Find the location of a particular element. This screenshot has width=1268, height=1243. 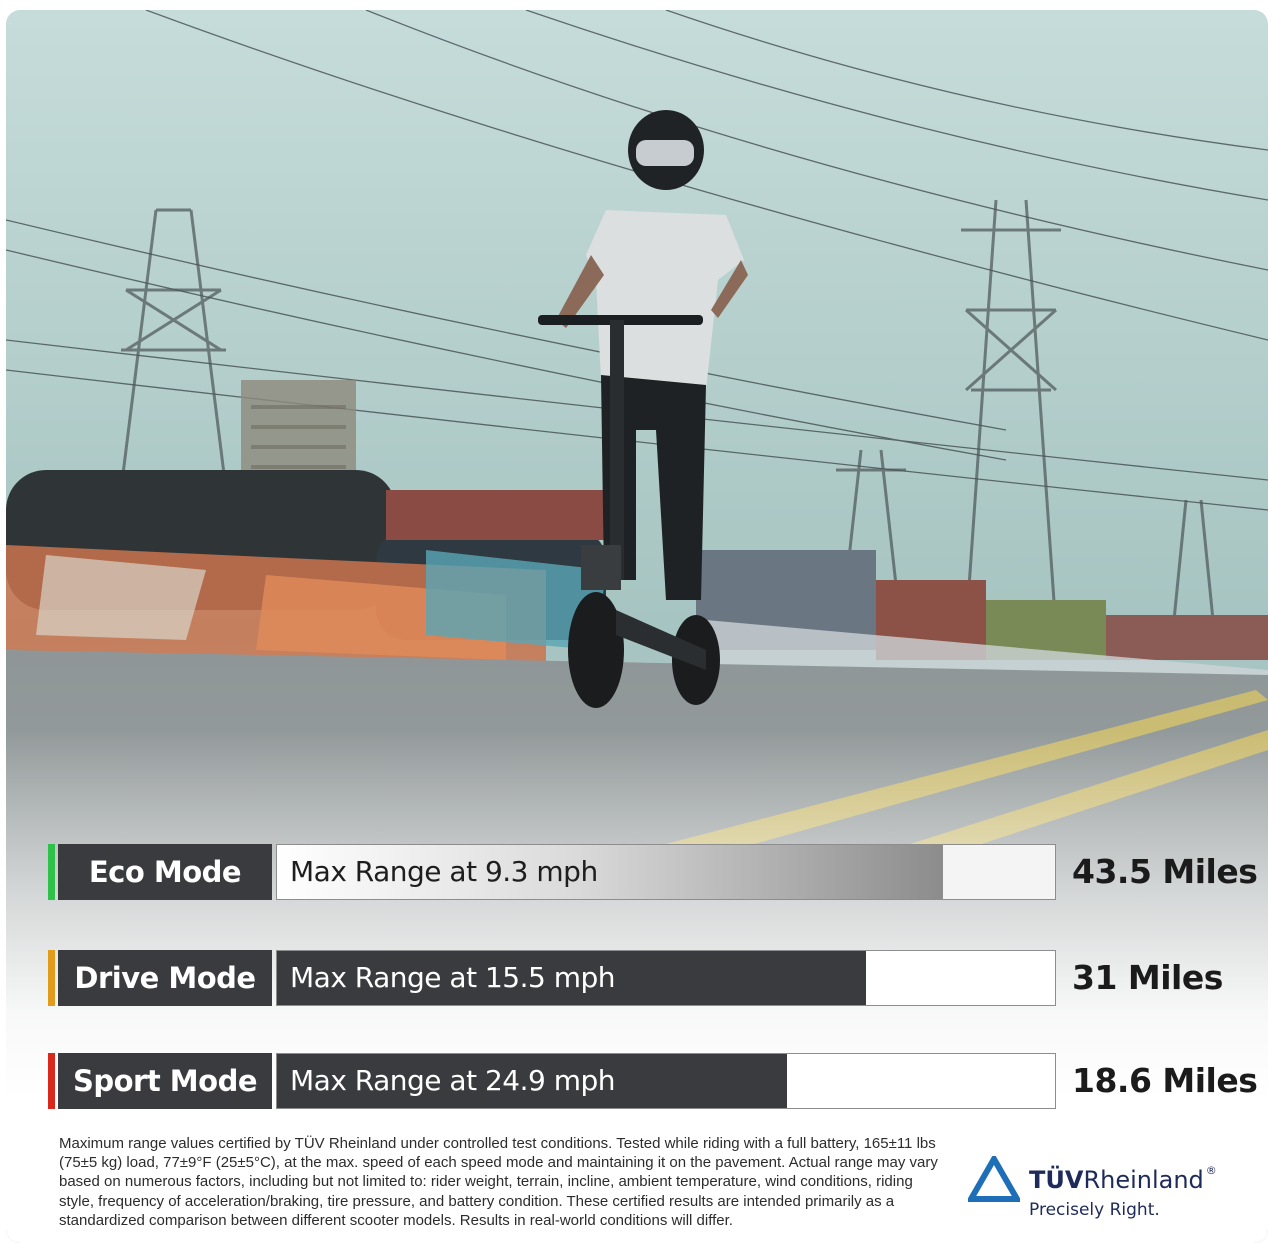

drive-accent-stripe is located at coordinates (51, 978).